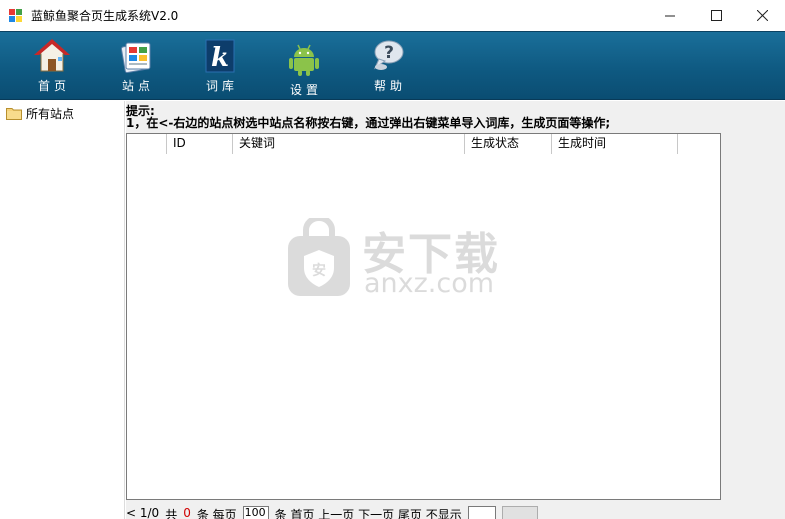 The height and width of the screenshot is (519, 785). What do you see at coordinates (754, 316) in the screenshot?
I see `side-filler` at bounding box center [754, 316].